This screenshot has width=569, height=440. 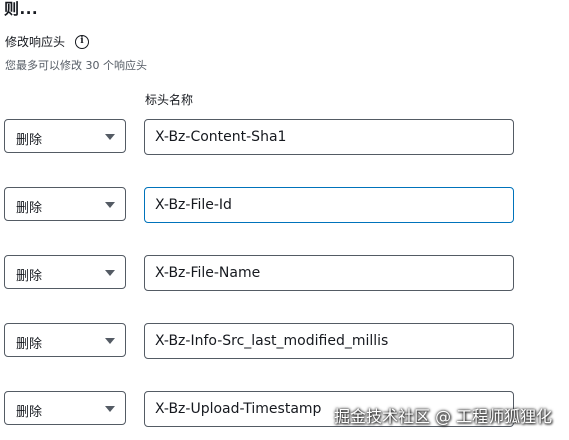 I want to click on header-name-column-label: 标头名称, so click(x=169, y=100).